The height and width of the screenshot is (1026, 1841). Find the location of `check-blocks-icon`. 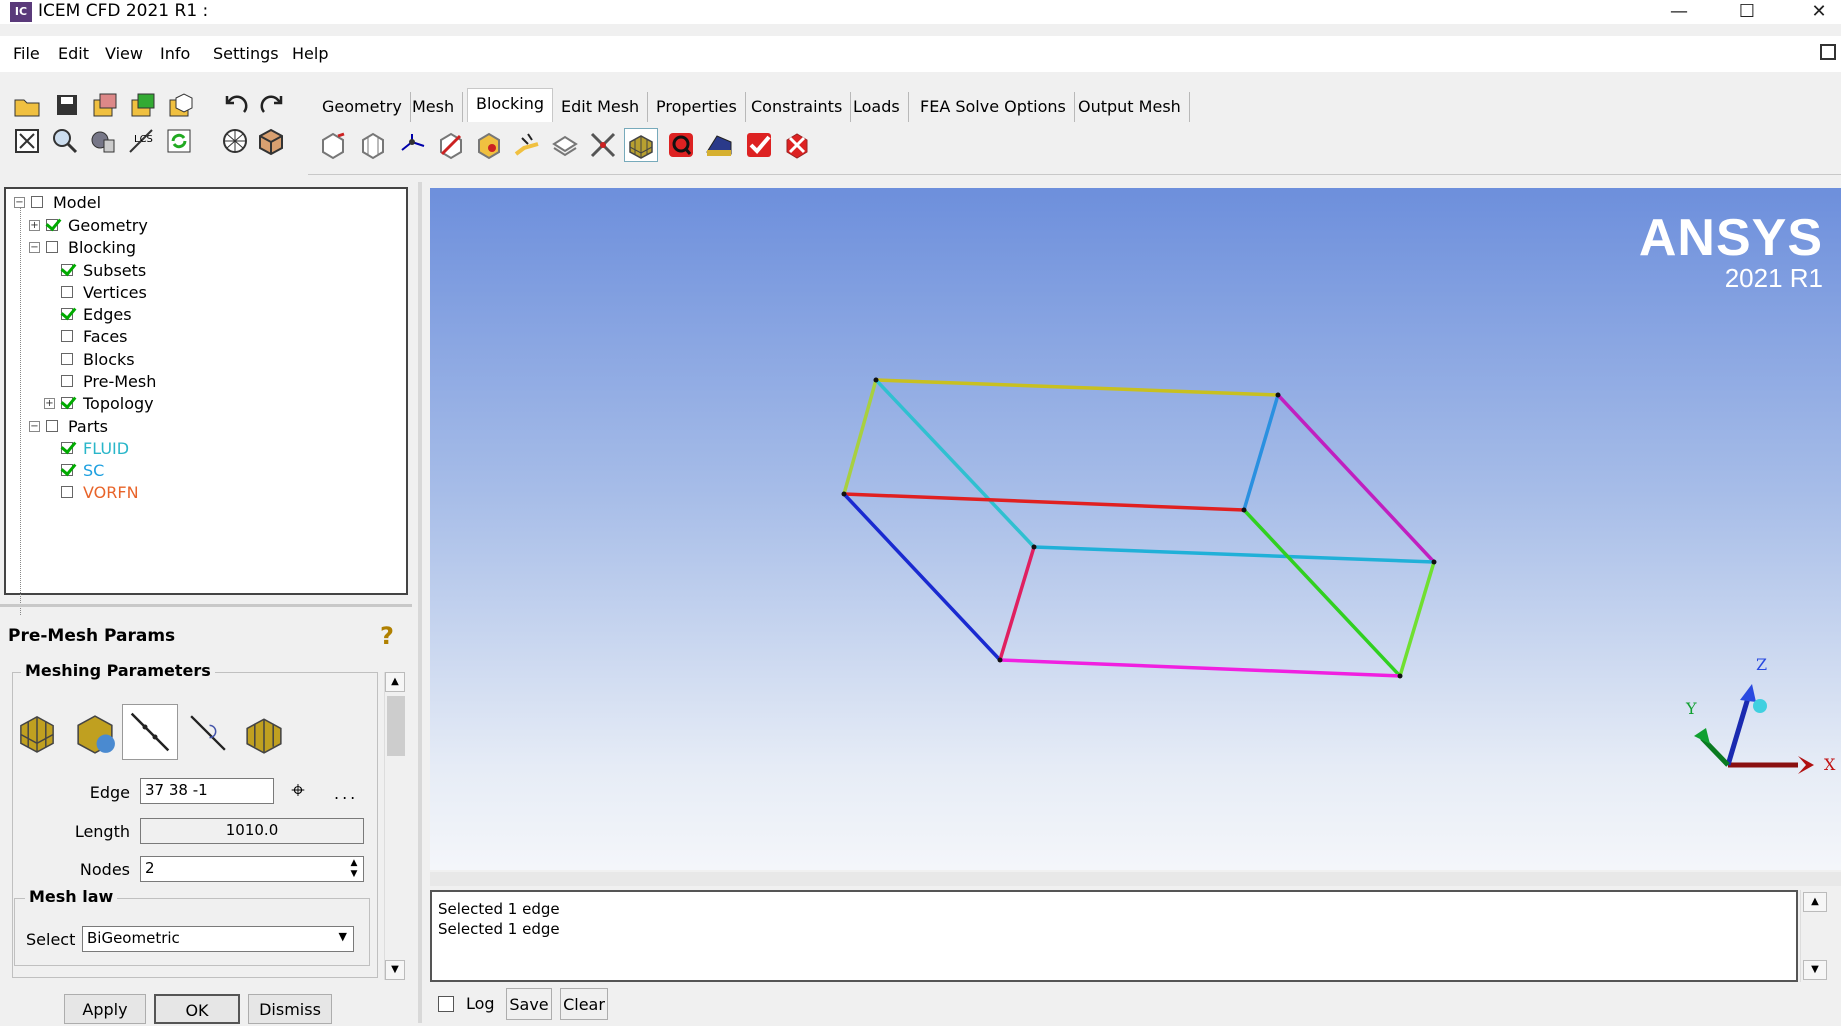

check-blocks-icon is located at coordinates (759, 145).